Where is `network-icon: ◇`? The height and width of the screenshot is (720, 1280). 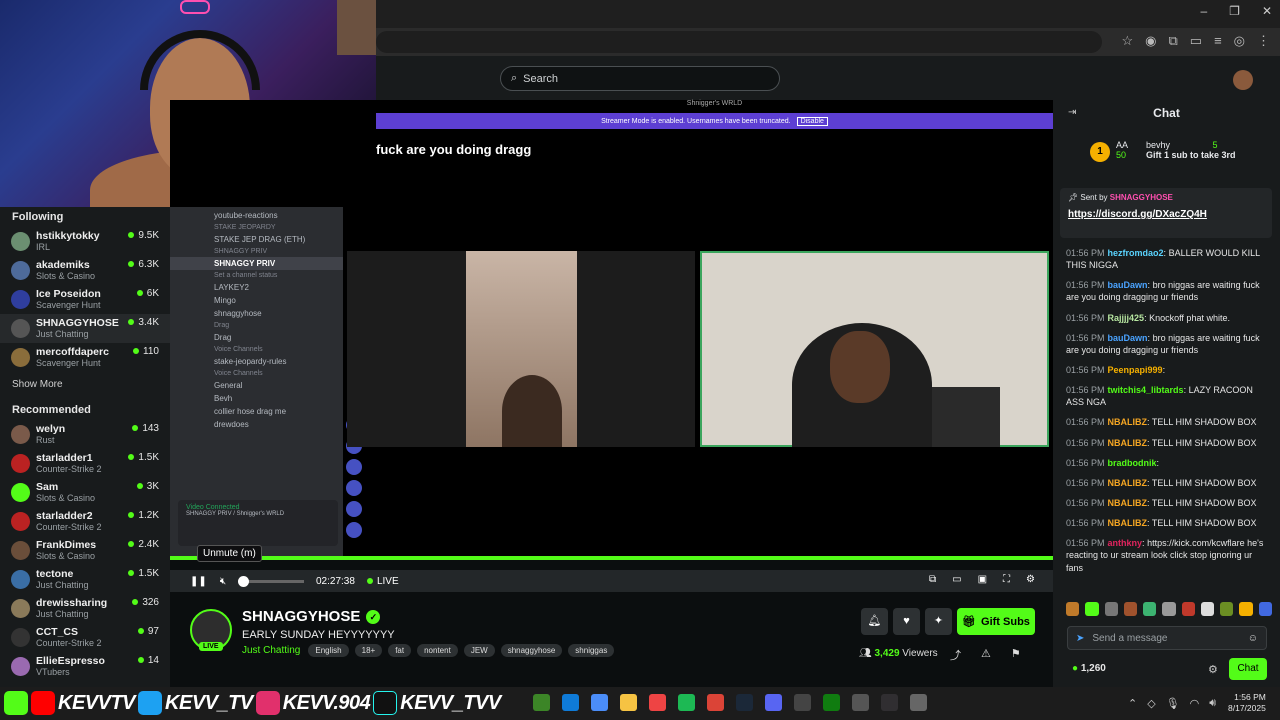
network-icon: ◇ is located at coordinates (1151, 703).